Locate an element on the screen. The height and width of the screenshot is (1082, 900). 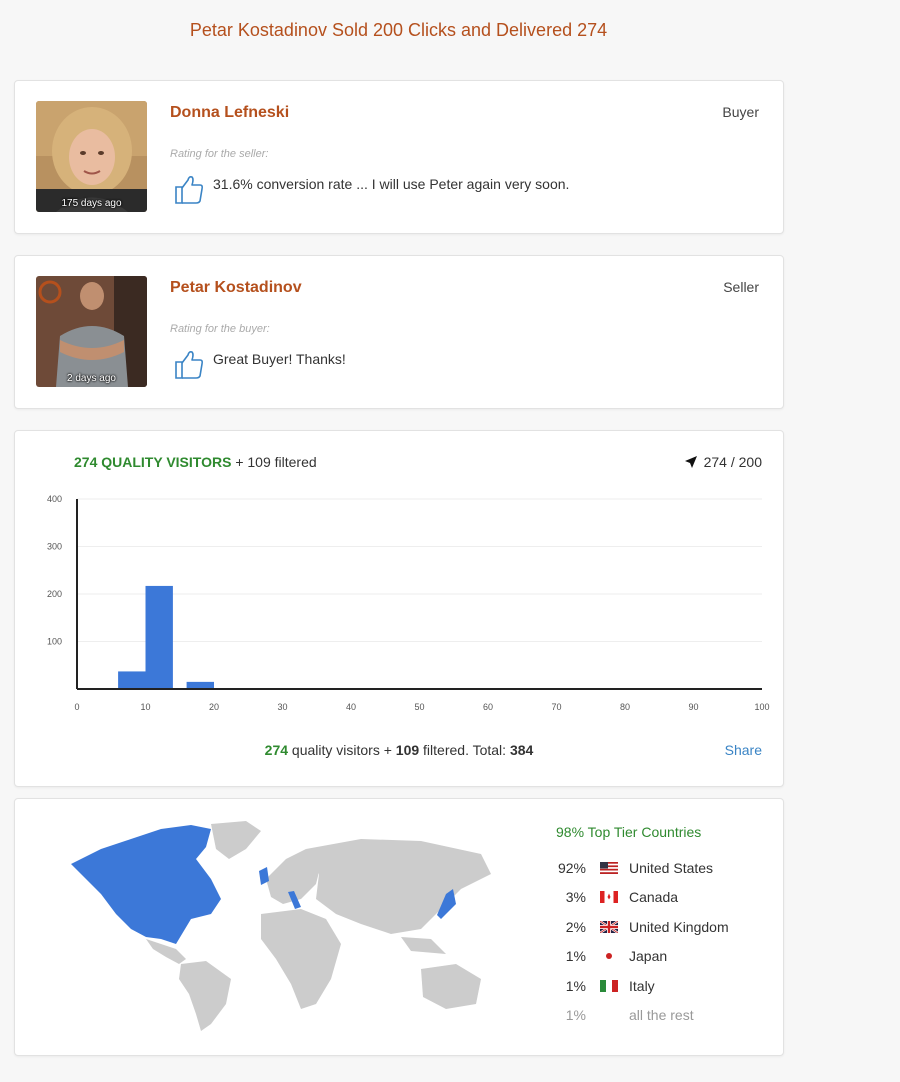
reviewer-role: Buyer is located at coordinates (740, 112).